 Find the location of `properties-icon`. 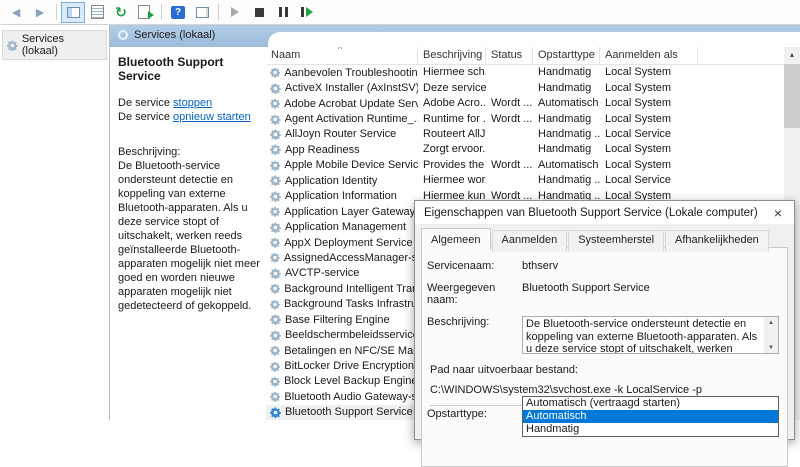

properties-icon is located at coordinates (97, 12).